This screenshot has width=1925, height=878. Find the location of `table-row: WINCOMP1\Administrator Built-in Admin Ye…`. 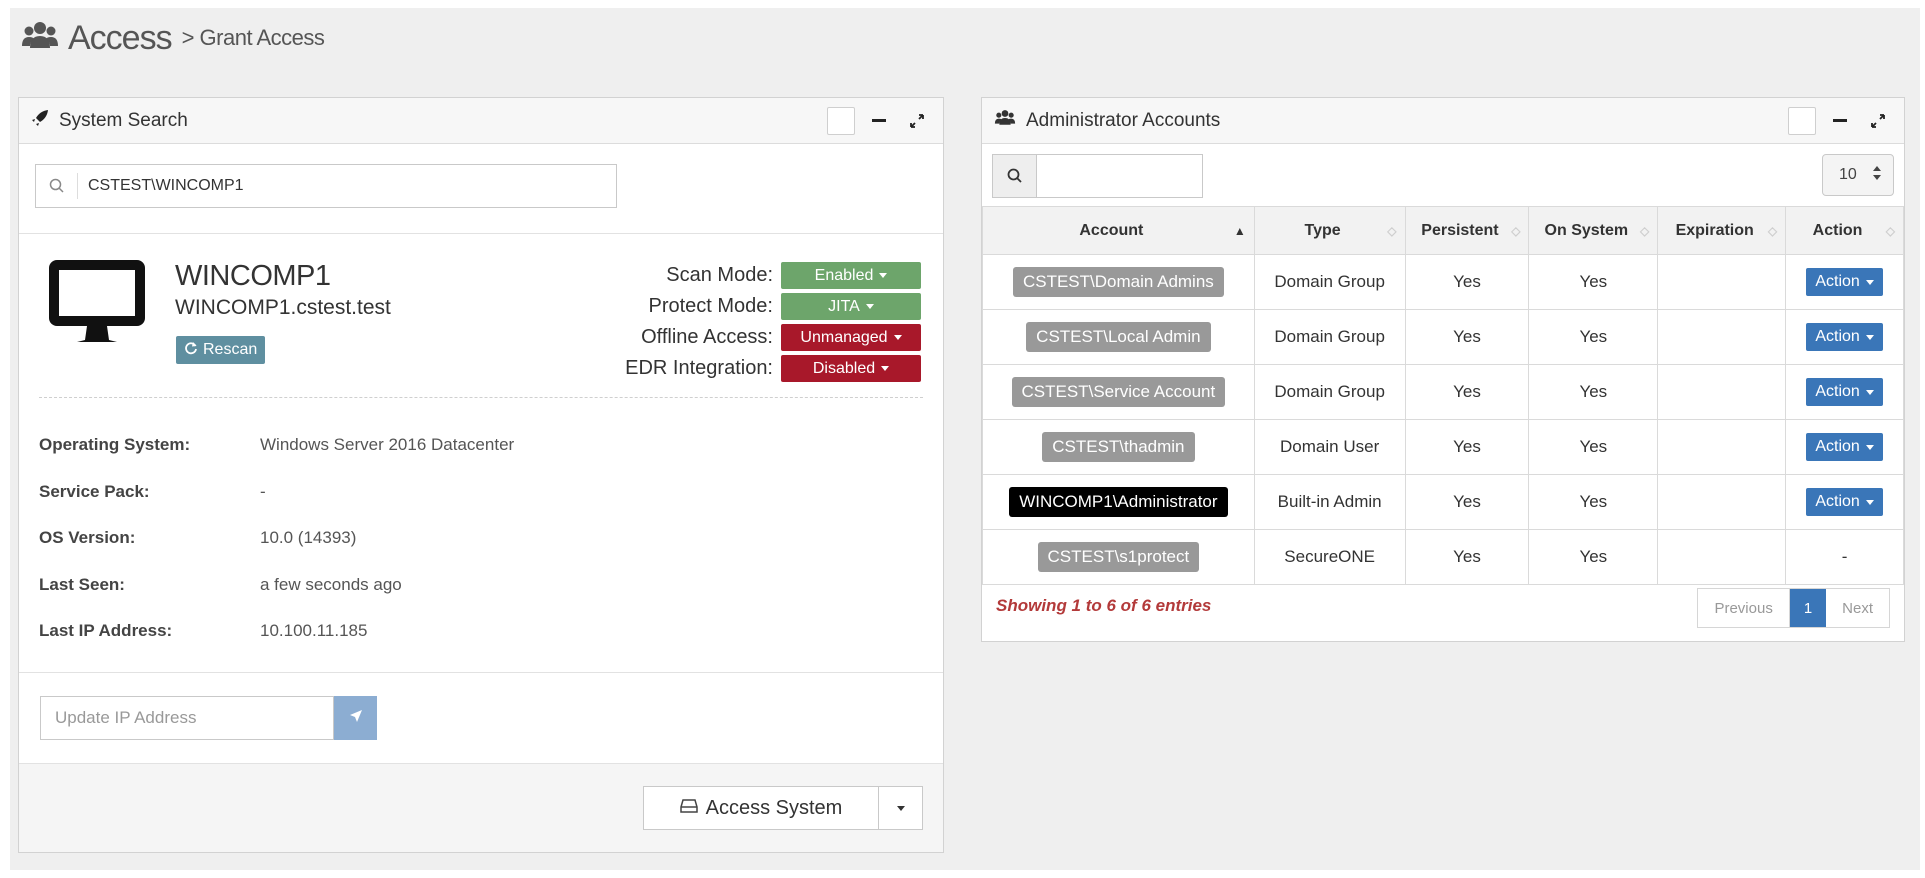

table-row: WINCOMP1\Administrator Built-in Admin Ye… is located at coordinates (1443, 502).